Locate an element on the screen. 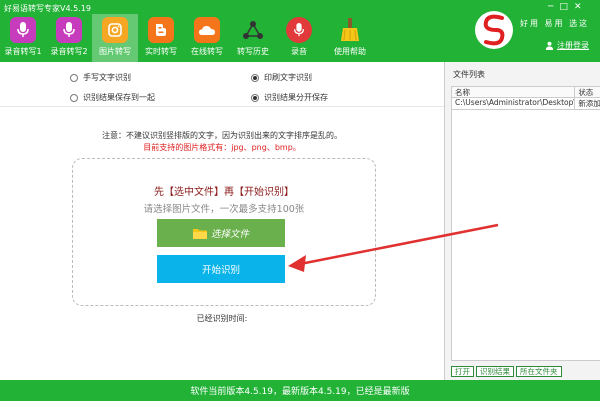 This screenshot has height=401, width=600. tool-record: 录音 is located at coordinates (299, 38).